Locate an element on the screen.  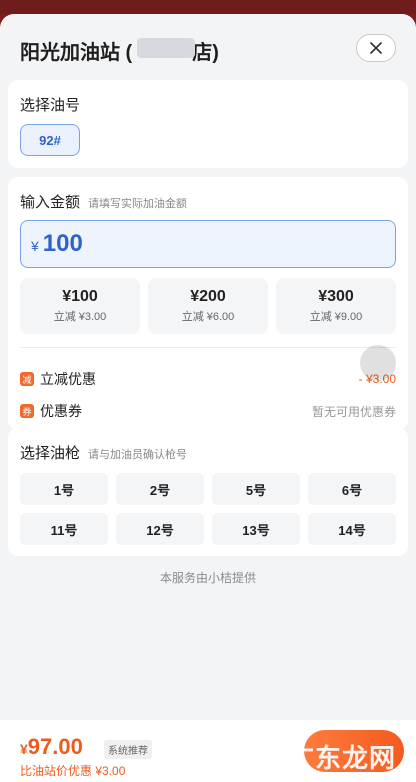
close-icon is located at coordinates (376, 48).